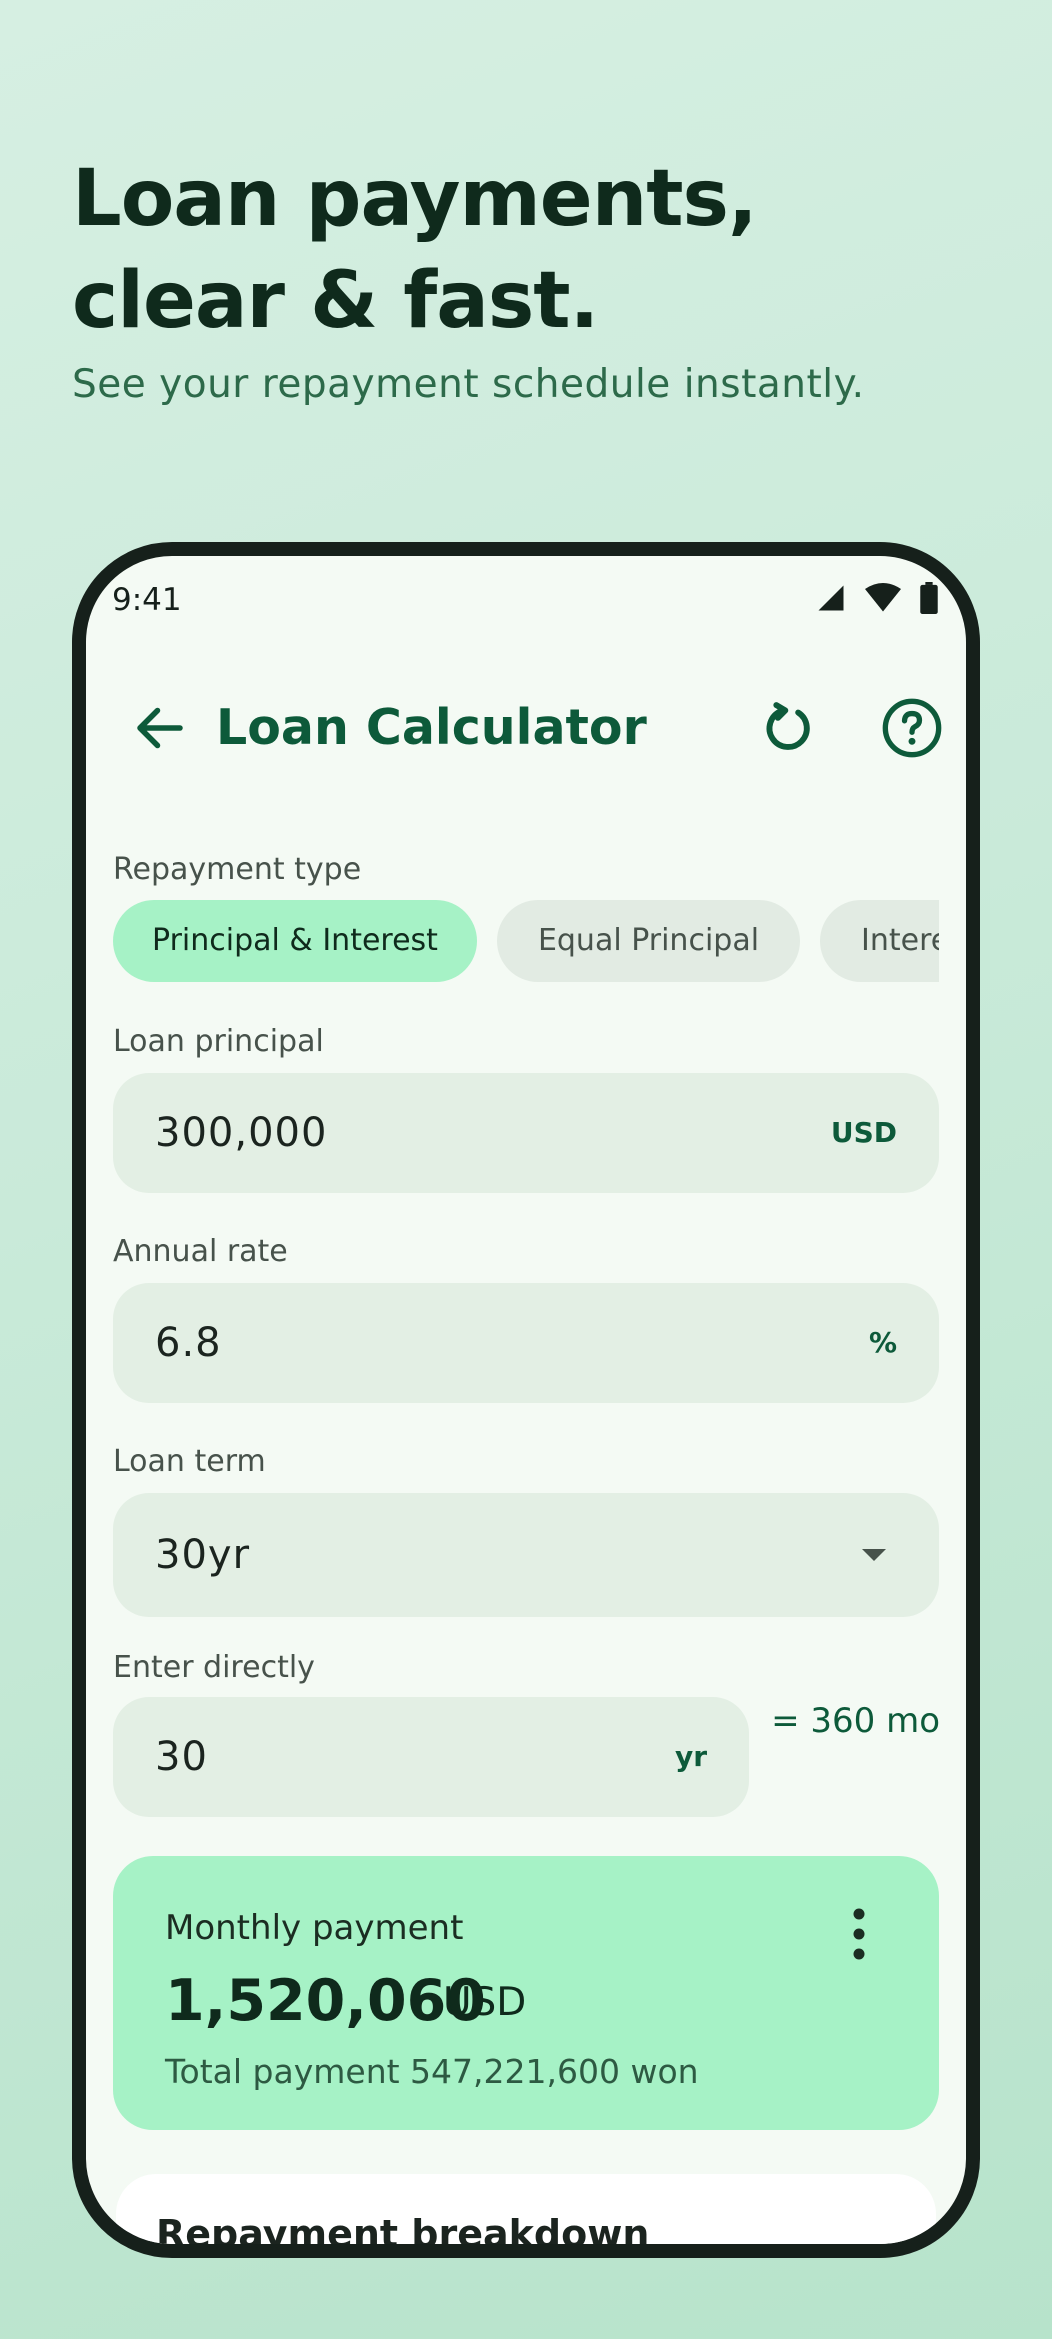  What do you see at coordinates (874, 1555) in the screenshot?
I see `dropdown-arrow-icon` at bounding box center [874, 1555].